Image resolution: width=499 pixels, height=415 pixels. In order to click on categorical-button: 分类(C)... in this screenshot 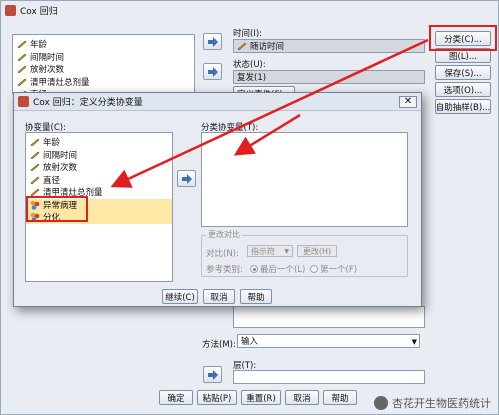, I will do `click(463, 38)`.